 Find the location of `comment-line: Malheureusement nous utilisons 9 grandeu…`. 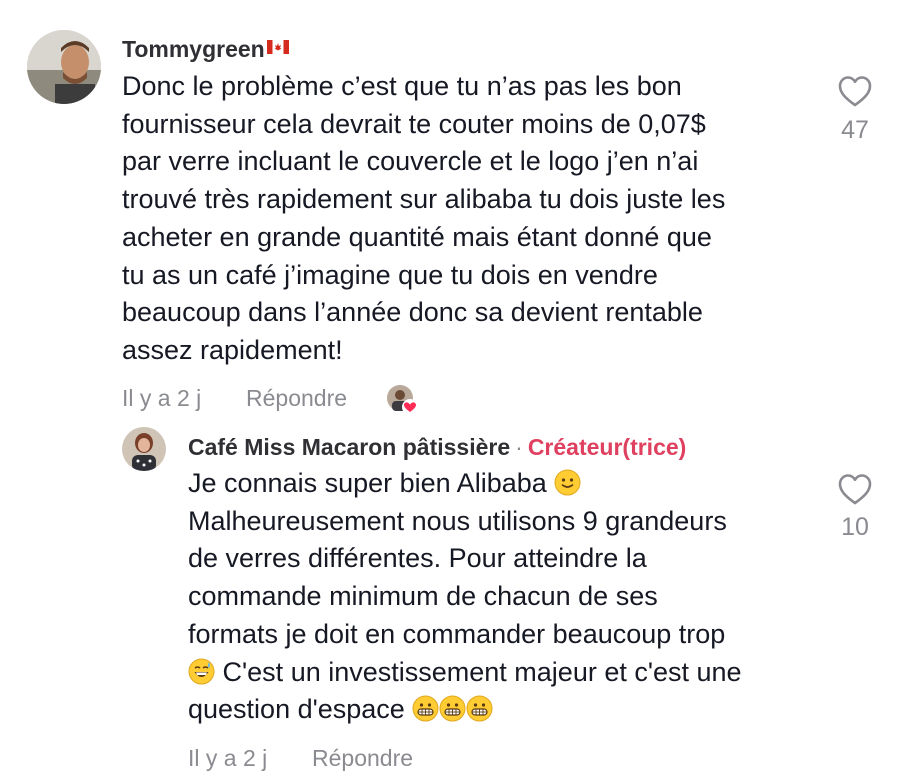

comment-line: Malheureusement nous utilisons 9 grandeu… is located at coordinates (457, 520).